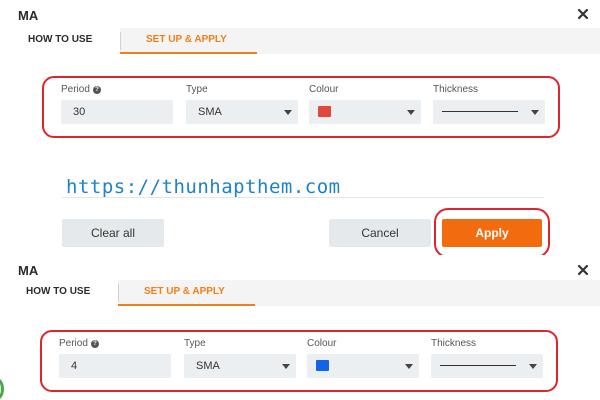 The width and height of the screenshot is (600, 400). I want to click on cancel-button: Cancel, so click(380, 233).